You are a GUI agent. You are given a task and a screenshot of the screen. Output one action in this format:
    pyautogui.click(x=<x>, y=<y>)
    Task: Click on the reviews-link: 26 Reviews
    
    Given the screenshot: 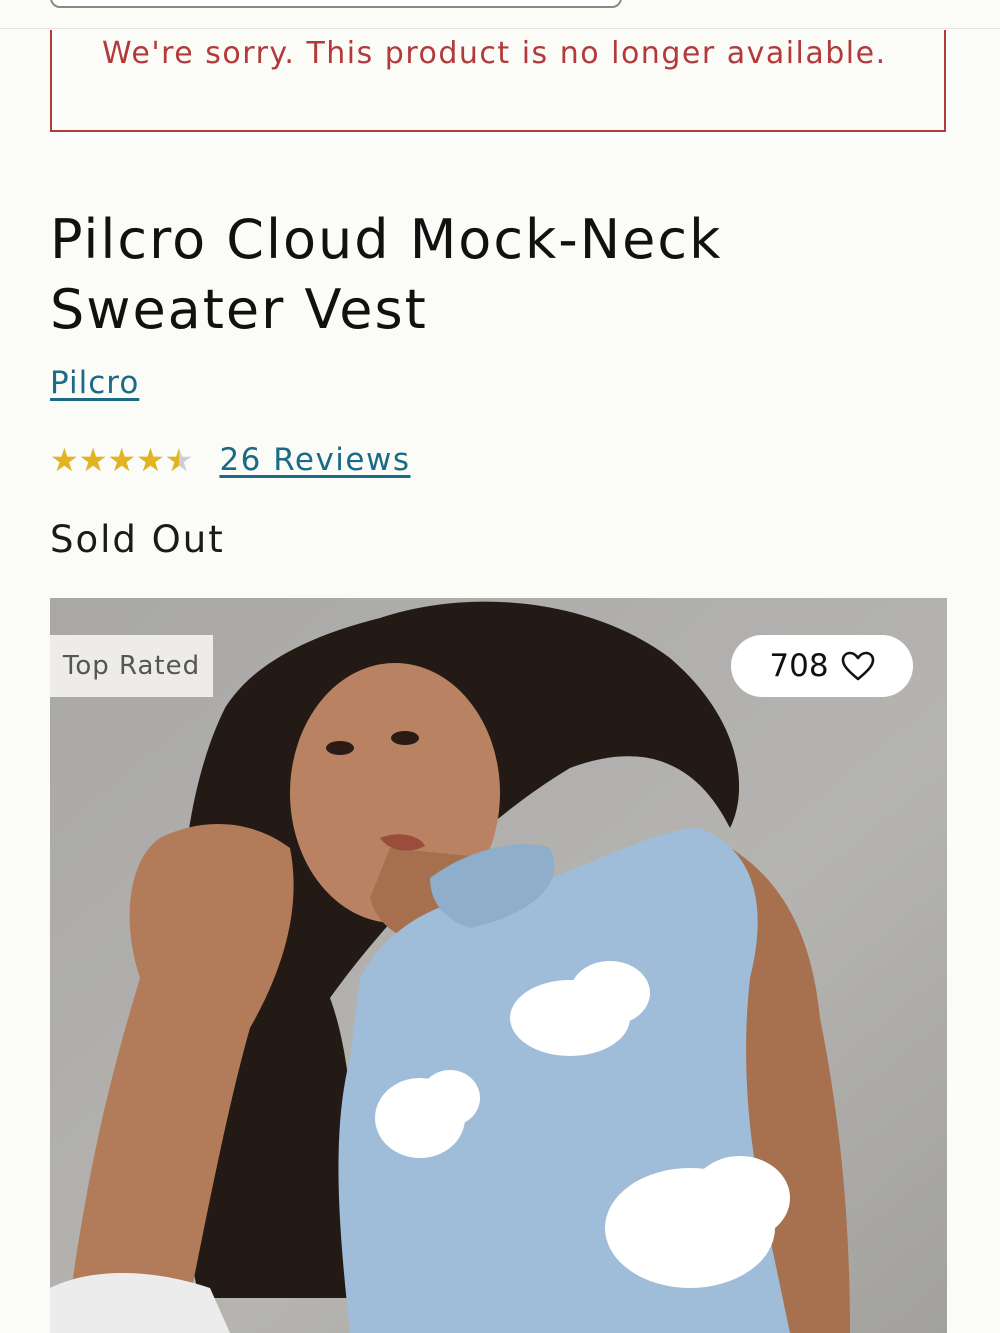 What is the action you would take?
    pyautogui.click(x=314, y=460)
    